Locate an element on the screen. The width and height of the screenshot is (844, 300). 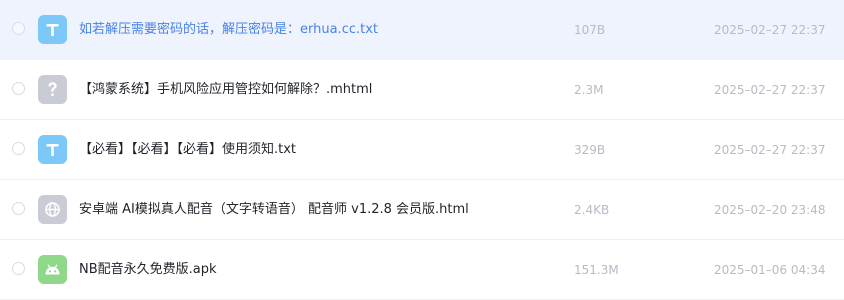
file-date: 2025–01–06 04:34 is located at coordinates (770, 270).